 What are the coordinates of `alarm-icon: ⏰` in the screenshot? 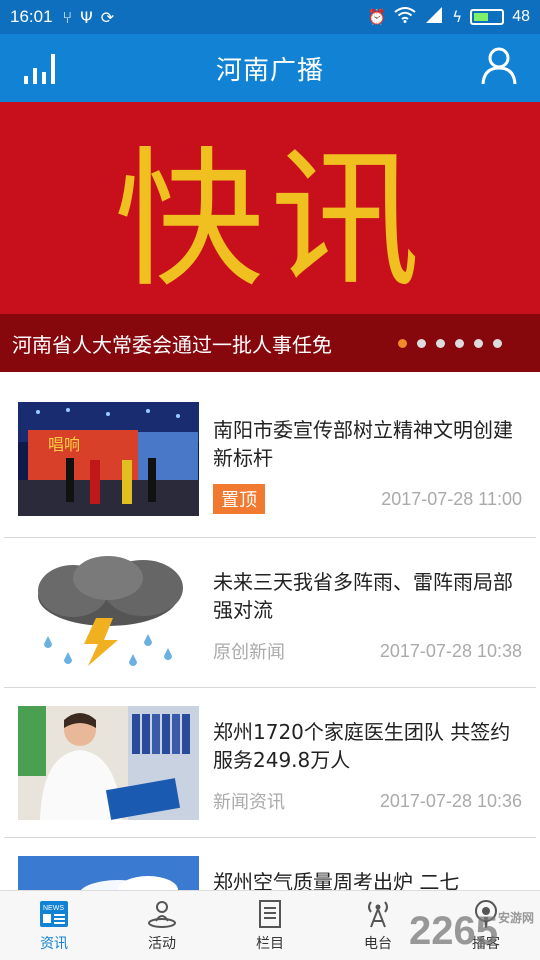 It's located at (377, 17).